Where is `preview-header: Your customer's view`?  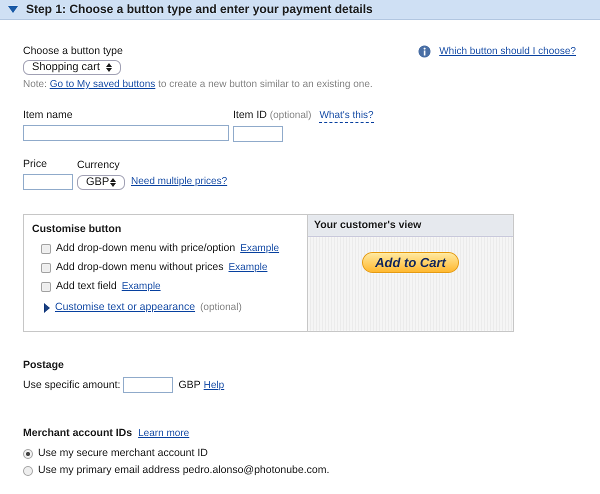
preview-header: Your customer's view is located at coordinates (410, 226).